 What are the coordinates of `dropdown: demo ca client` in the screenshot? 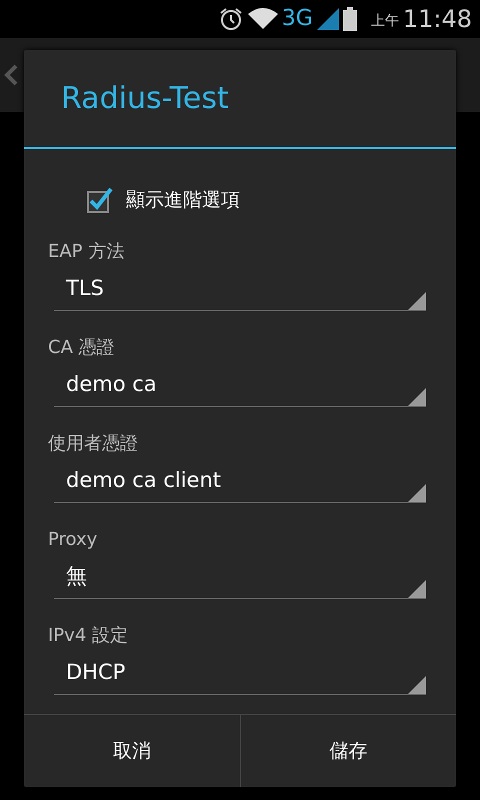 It's located at (240, 480).